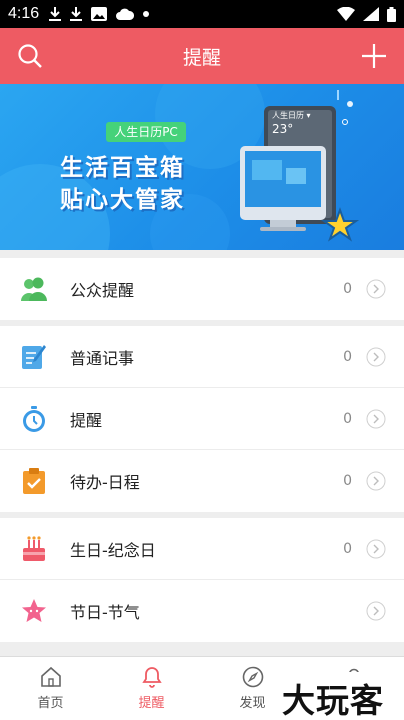  Describe the element at coordinates (391, 14) in the screenshot. I see `battery-icon` at that location.